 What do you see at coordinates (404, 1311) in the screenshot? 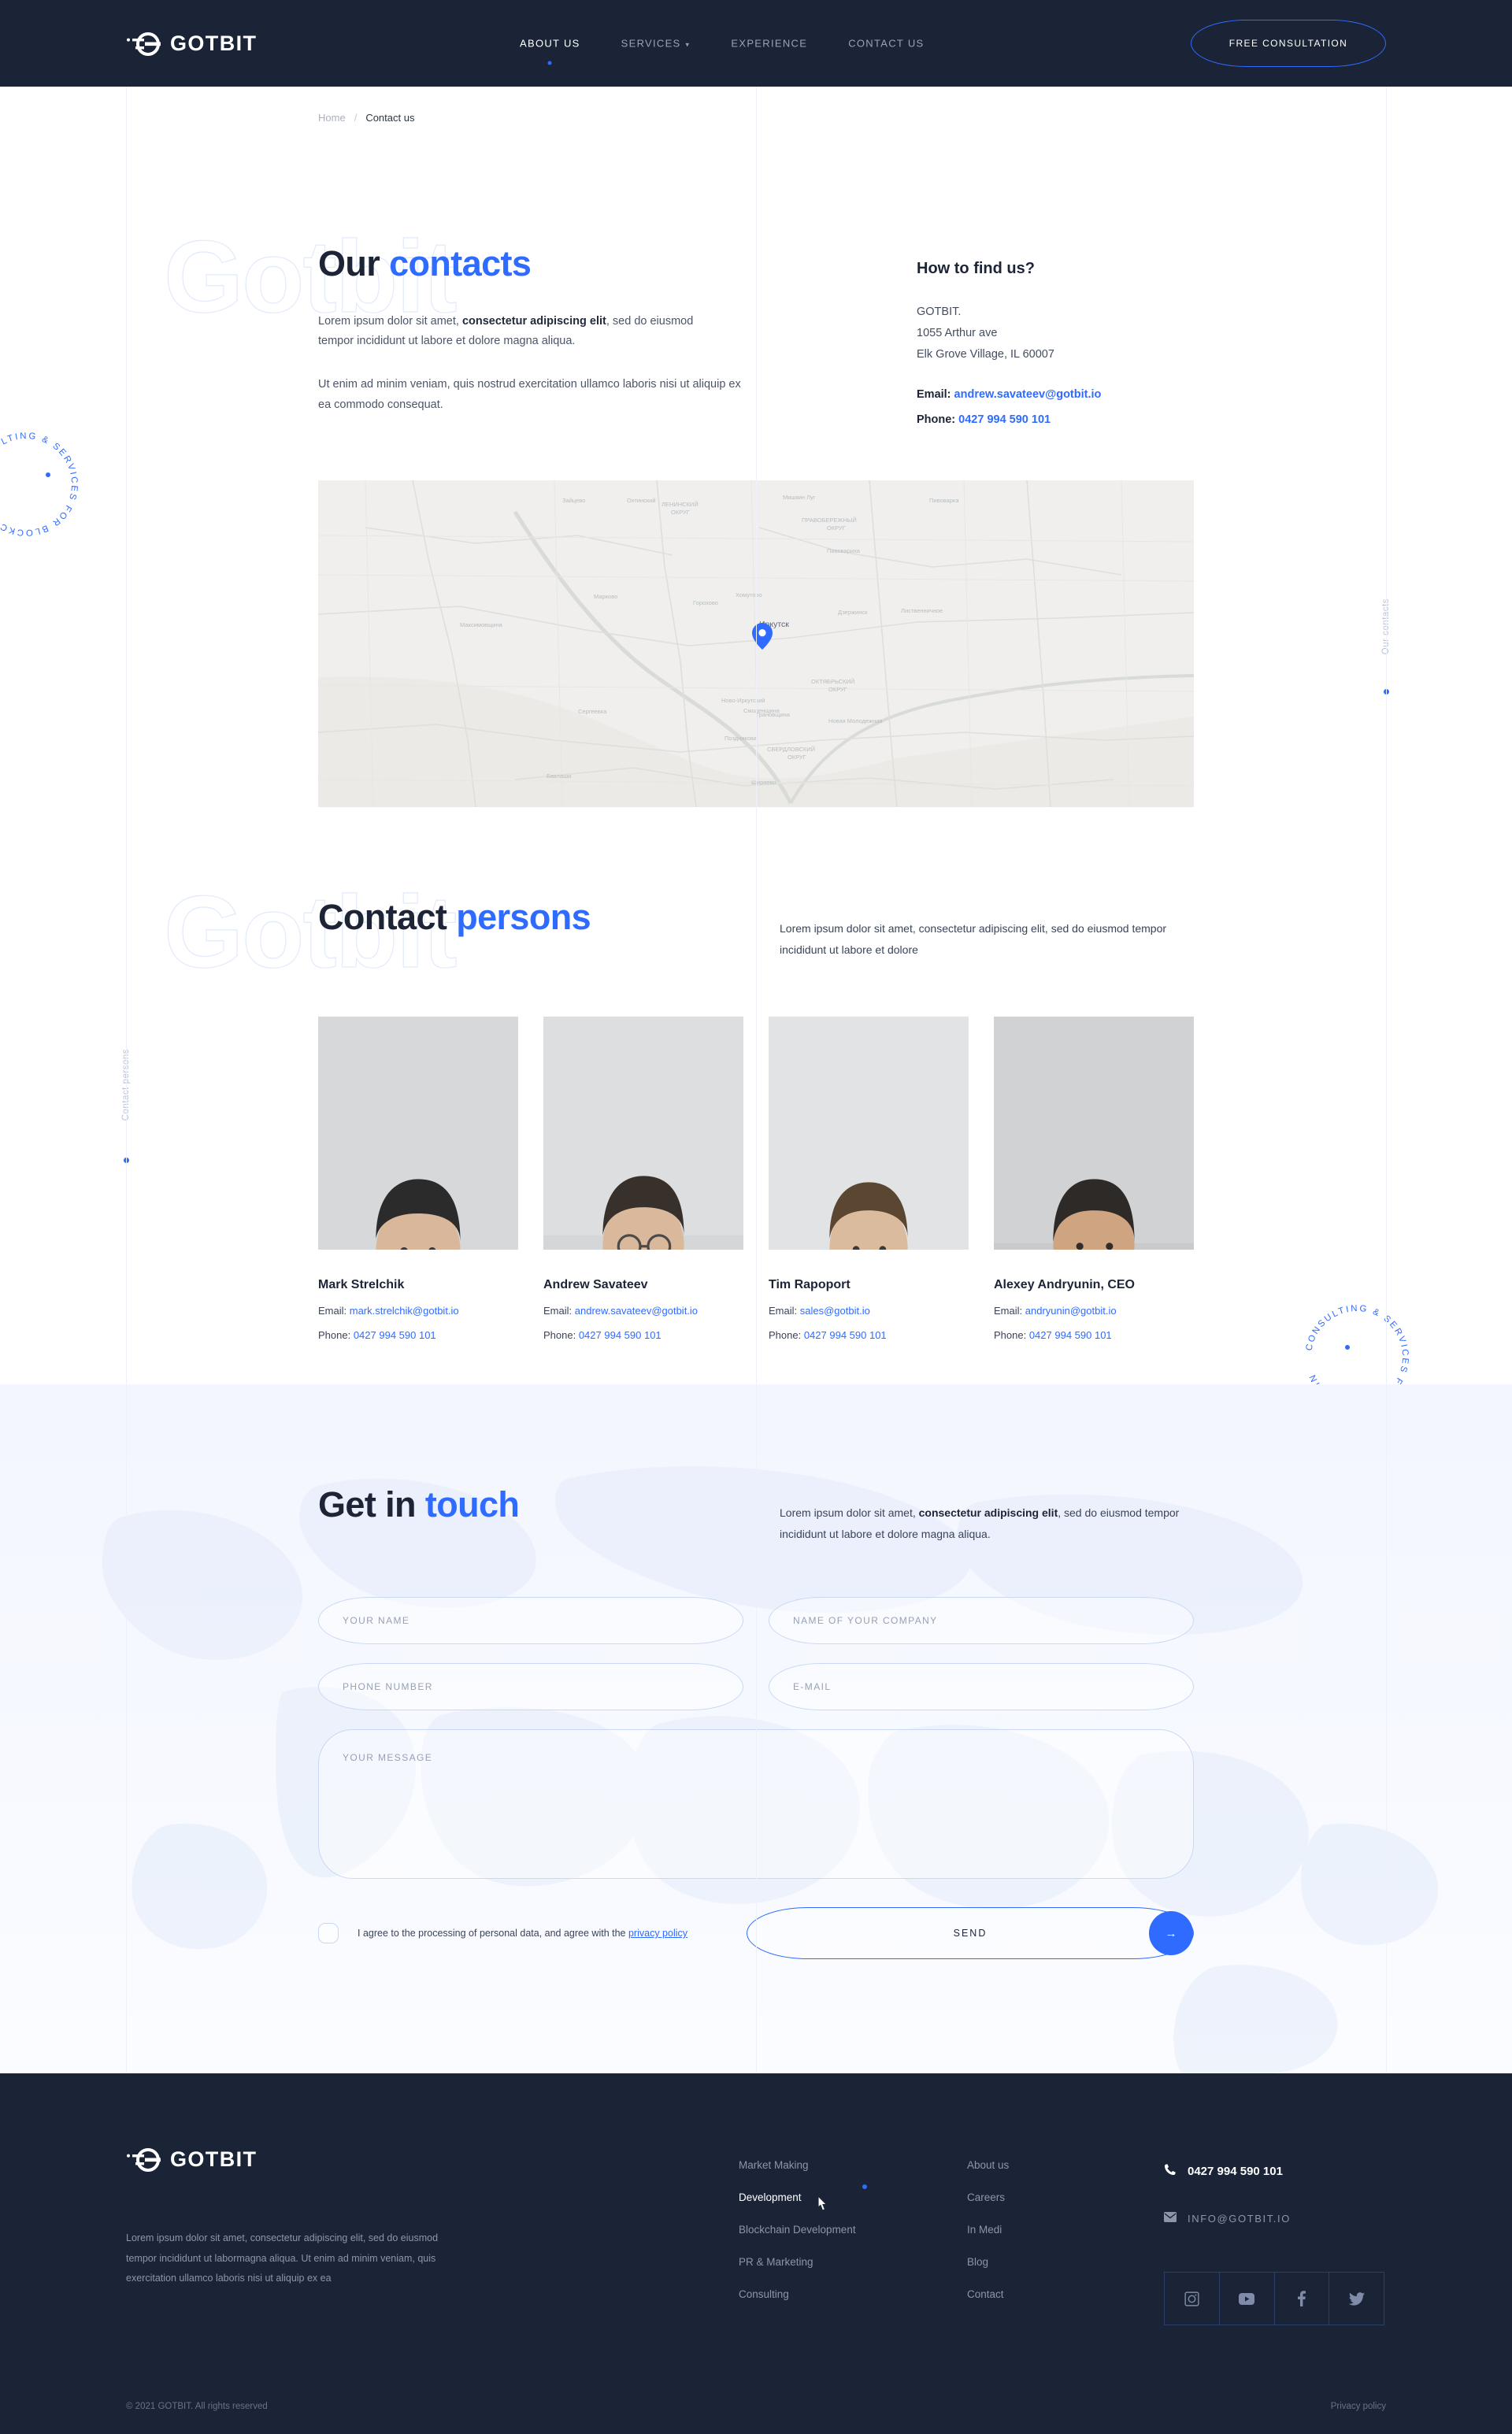
I see `person-email-link: mark.strelchik@gotbit.io` at bounding box center [404, 1311].